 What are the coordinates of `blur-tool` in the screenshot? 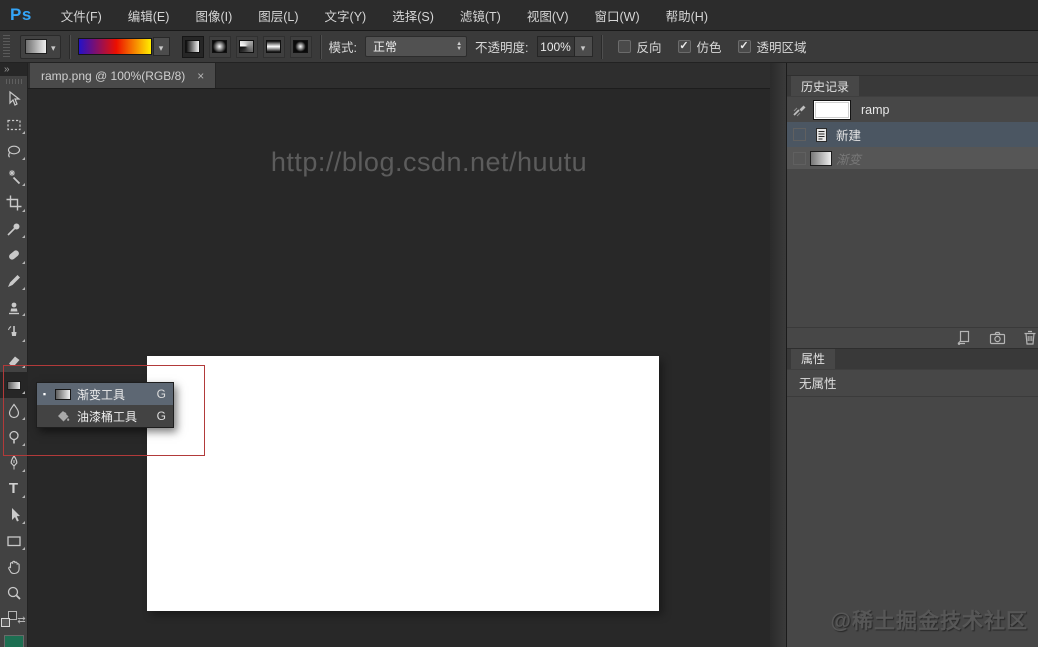 It's located at (14, 411).